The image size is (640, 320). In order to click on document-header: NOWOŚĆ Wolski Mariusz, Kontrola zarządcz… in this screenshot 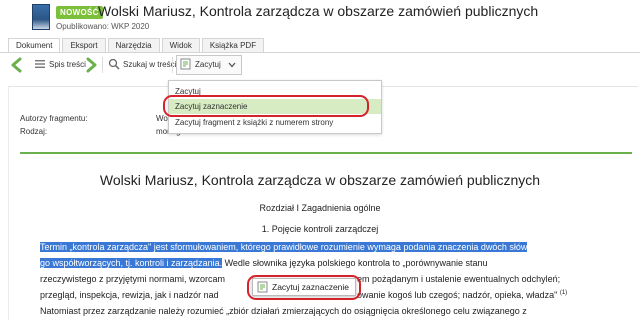, I will do `click(320, 18)`.